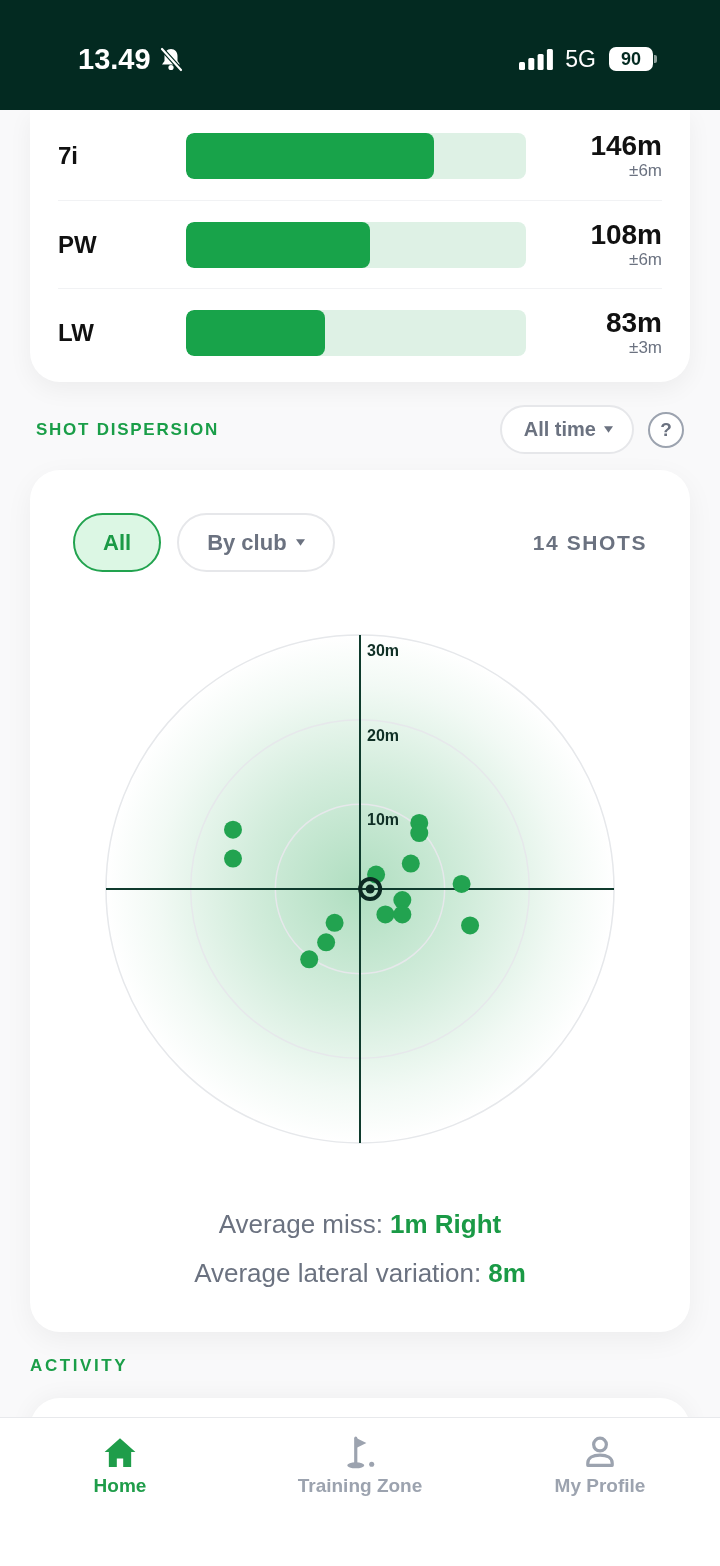 The height and width of the screenshot is (1566, 720). Describe the element at coordinates (589, 542) in the screenshot. I see `shot-count: 14 SHOTS` at that location.